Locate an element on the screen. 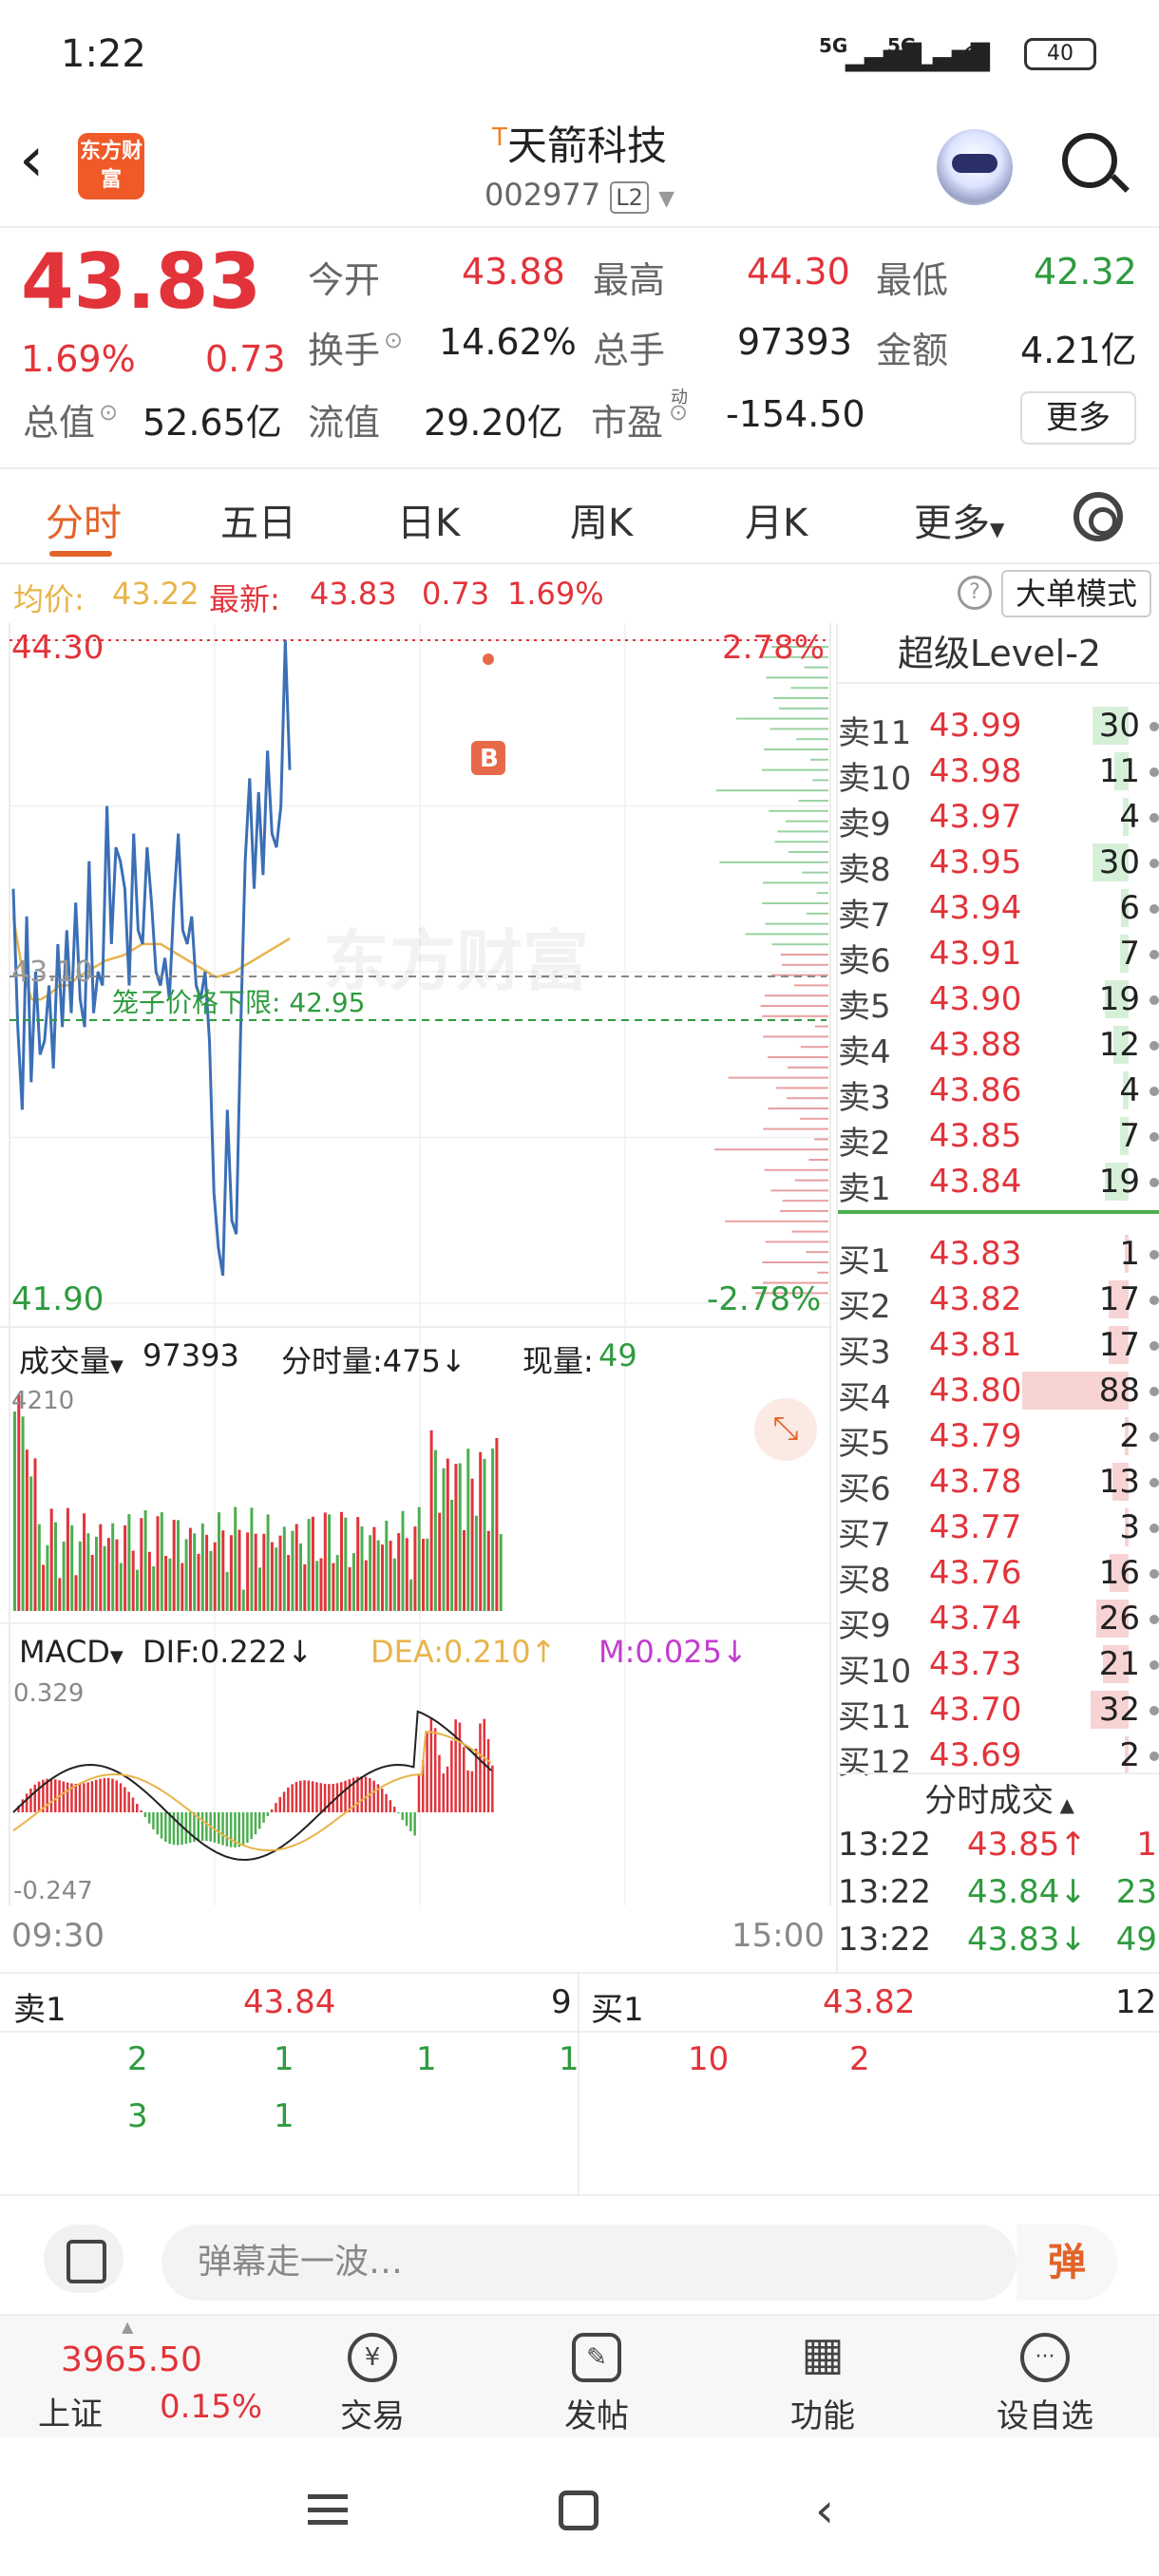 The height and width of the screenshot is (2576, 1159). high-value: 44.30 is located at coordinates (798, 272).